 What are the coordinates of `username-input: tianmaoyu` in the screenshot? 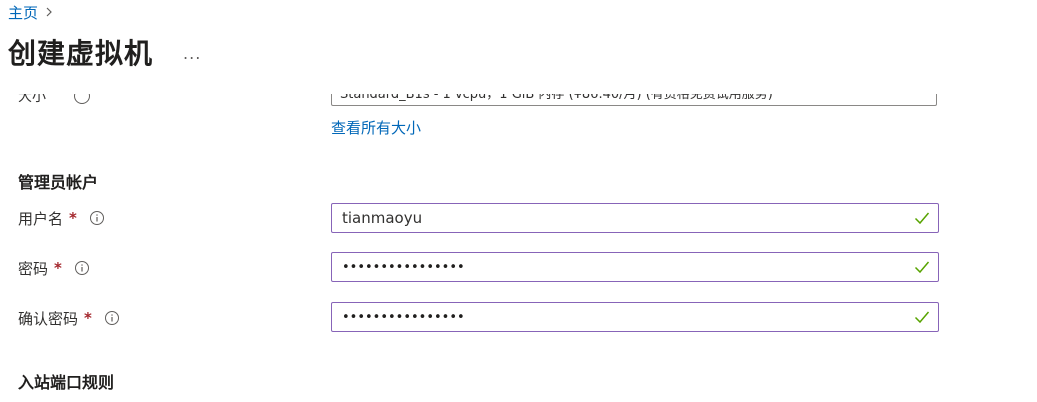 It's located at (635, 218).